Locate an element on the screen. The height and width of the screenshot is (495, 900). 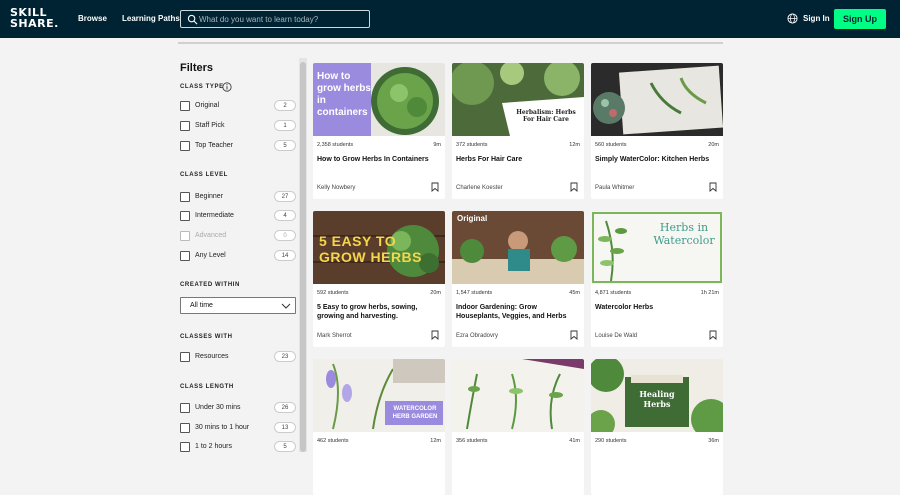
class-thumbnail: Herbalism: Herbs For Hair Care is located at coordinates (518, 99).